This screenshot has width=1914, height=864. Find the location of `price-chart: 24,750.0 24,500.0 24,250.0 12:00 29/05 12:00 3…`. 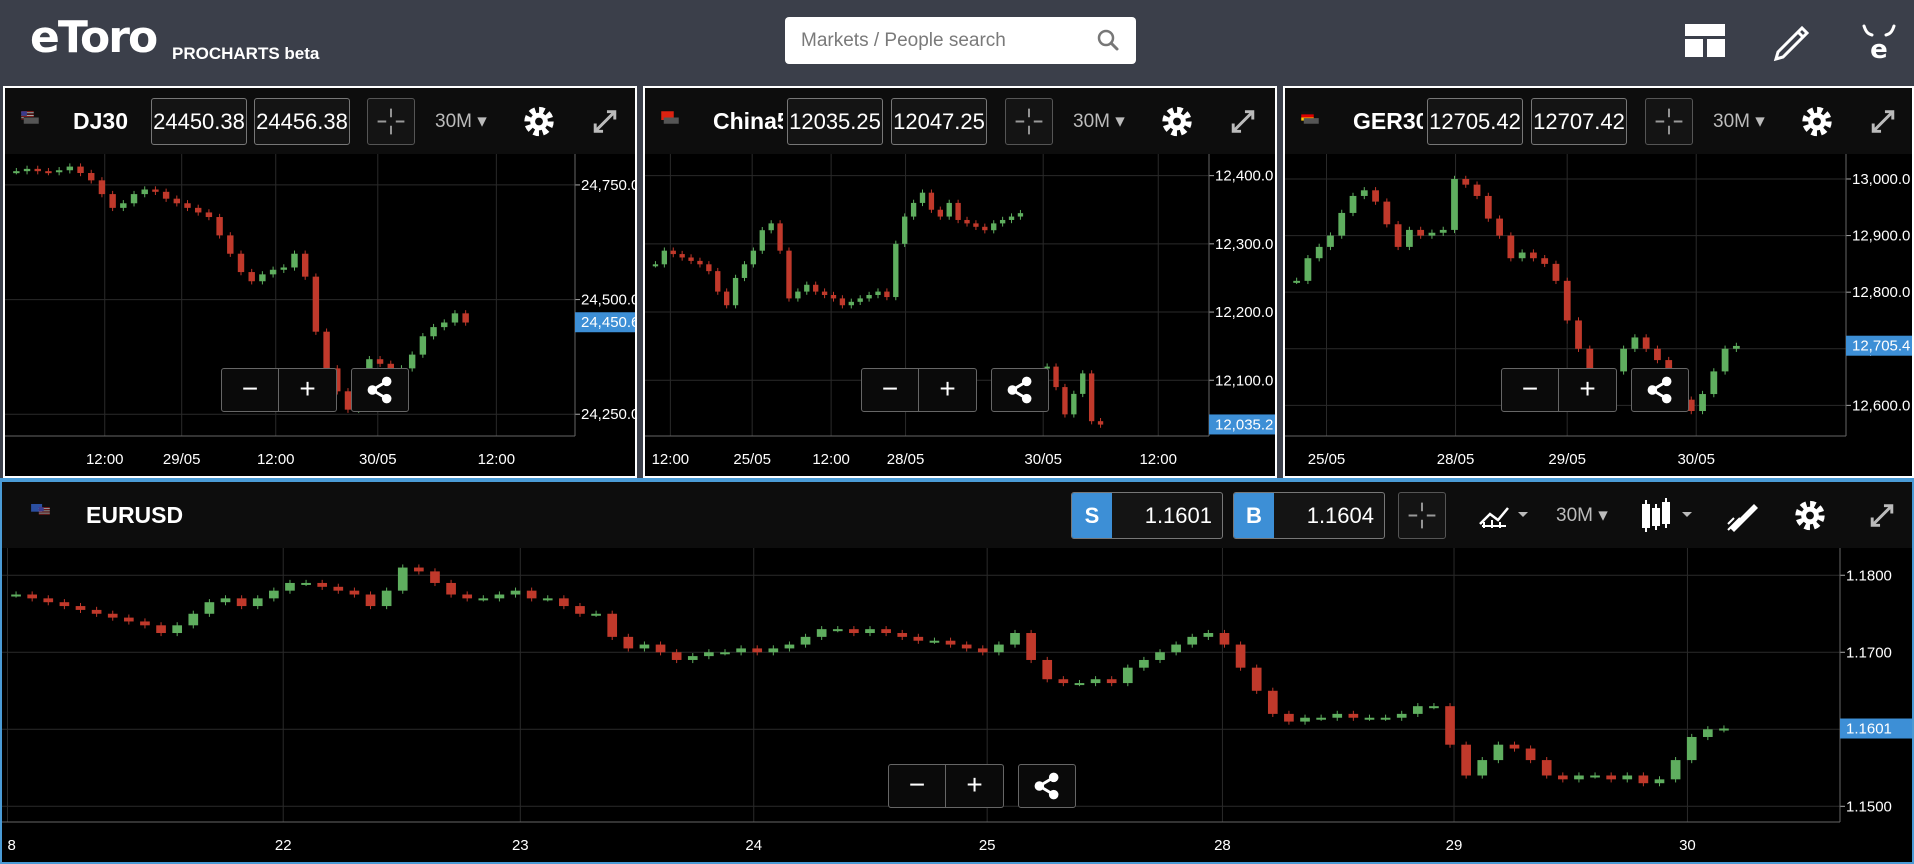

price-chart: 24,750.0 24,500.0 24,250.0 12:00 29/05 12:00 3… is located at coordinates (320, 315).